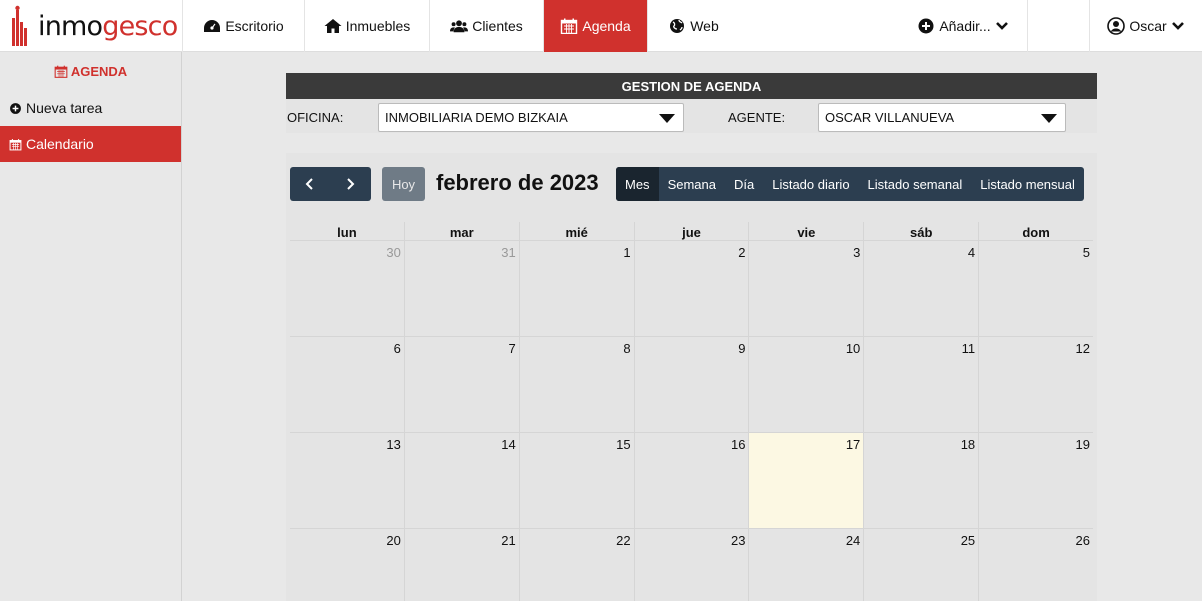  I want to click on day-number: 14, so click(508, 444).